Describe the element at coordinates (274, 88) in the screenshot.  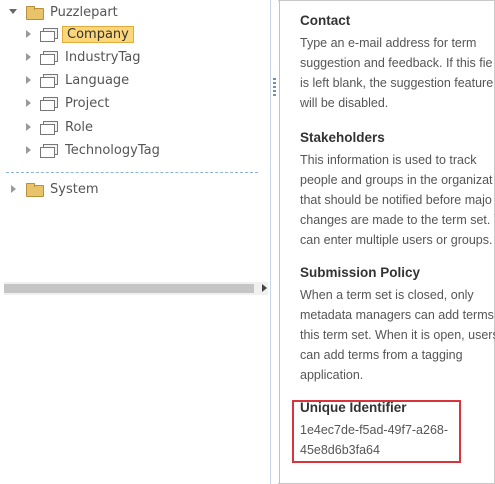
I see `splitter-grip-icon` at that location.